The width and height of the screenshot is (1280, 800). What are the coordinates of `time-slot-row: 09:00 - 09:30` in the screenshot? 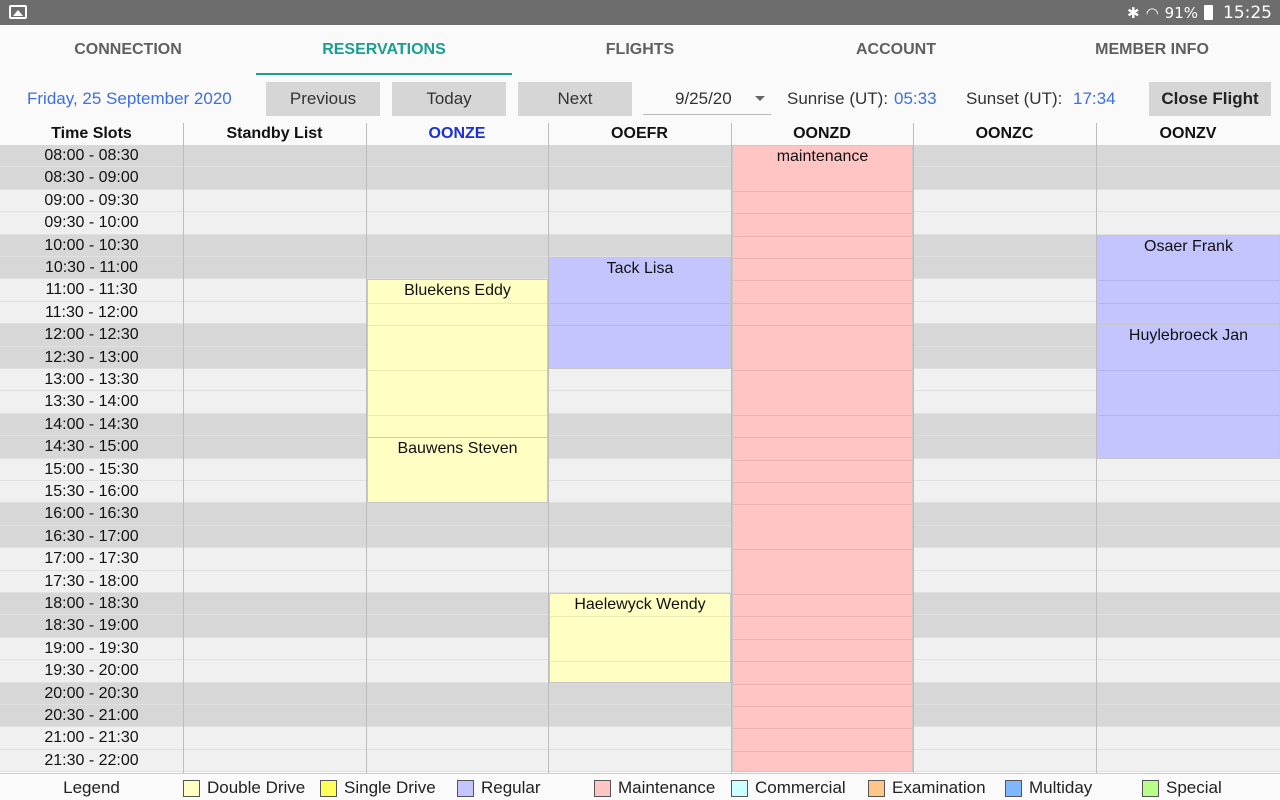 It's located at (640, 201).